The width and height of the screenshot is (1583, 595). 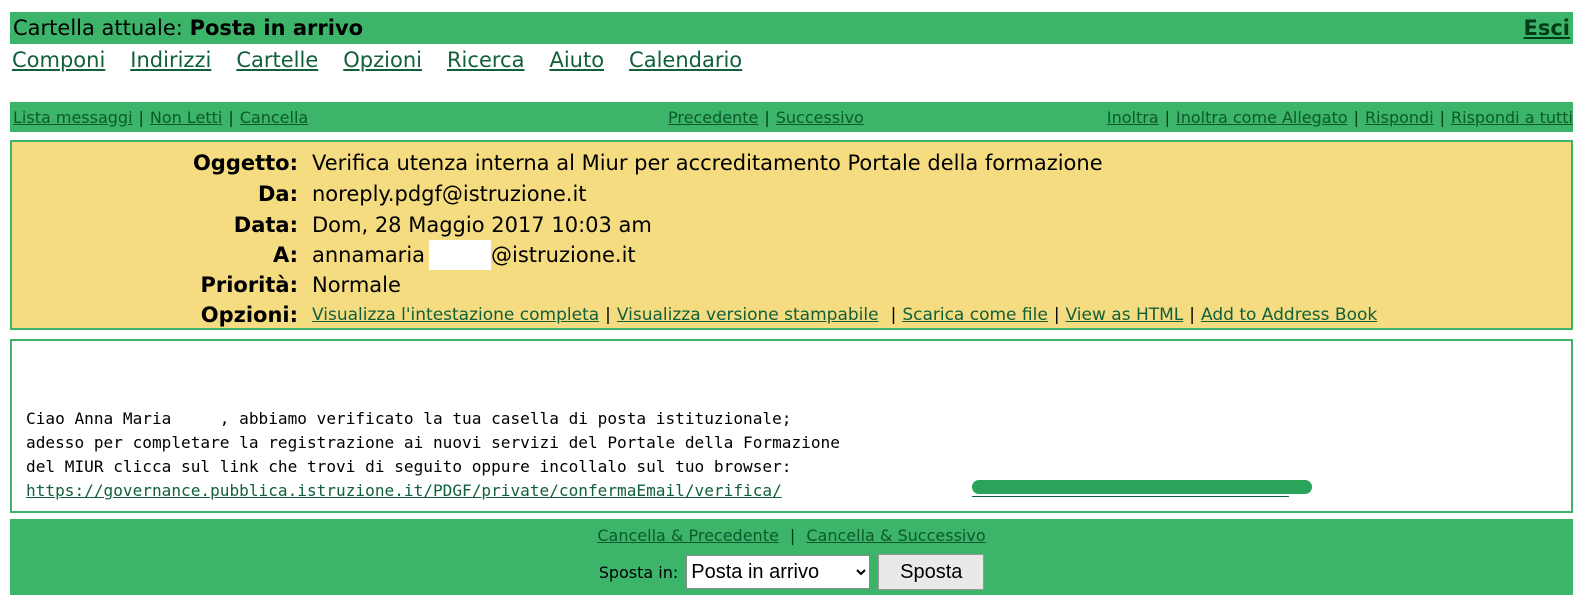 What do you see at coordinates (485, 64) in the screenshot?
I see `menu-search: Ricerca` at bounding box center [485, 64].